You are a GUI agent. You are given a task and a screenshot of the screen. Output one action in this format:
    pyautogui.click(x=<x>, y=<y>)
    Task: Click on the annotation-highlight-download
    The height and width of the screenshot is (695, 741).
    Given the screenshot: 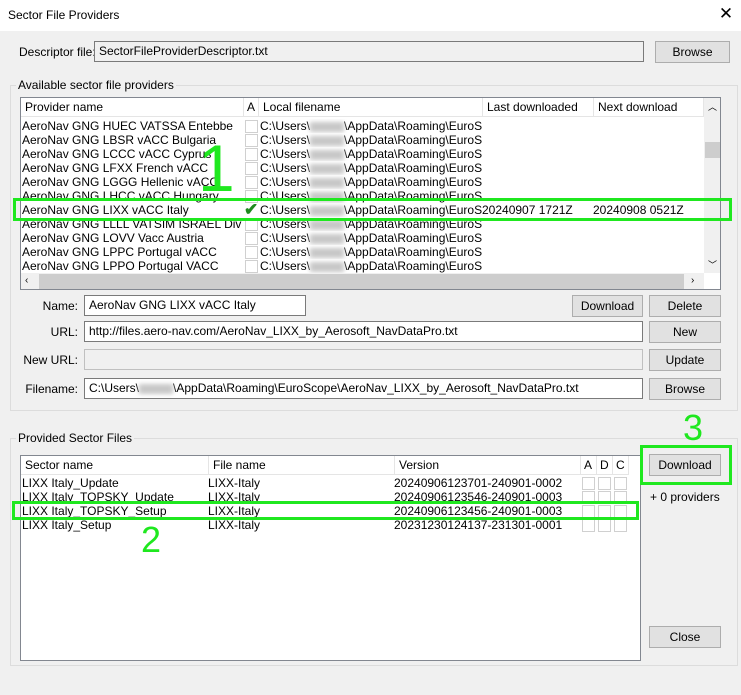 What is the action you would take?
    pyautogui.click(x=686, y=465)
    